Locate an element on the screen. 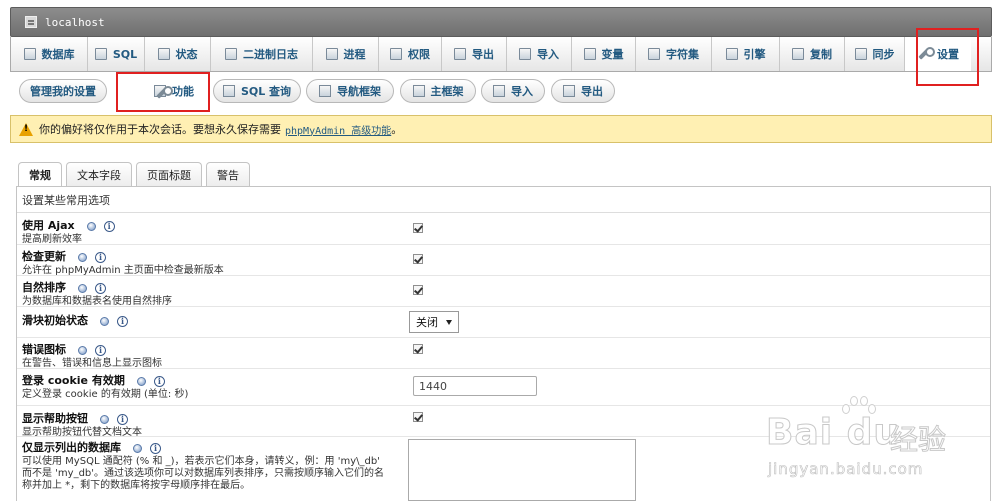 The width and height of the screenshot is (1002, 501). tab-label: 引擎 is located at coordinates (754, 54).